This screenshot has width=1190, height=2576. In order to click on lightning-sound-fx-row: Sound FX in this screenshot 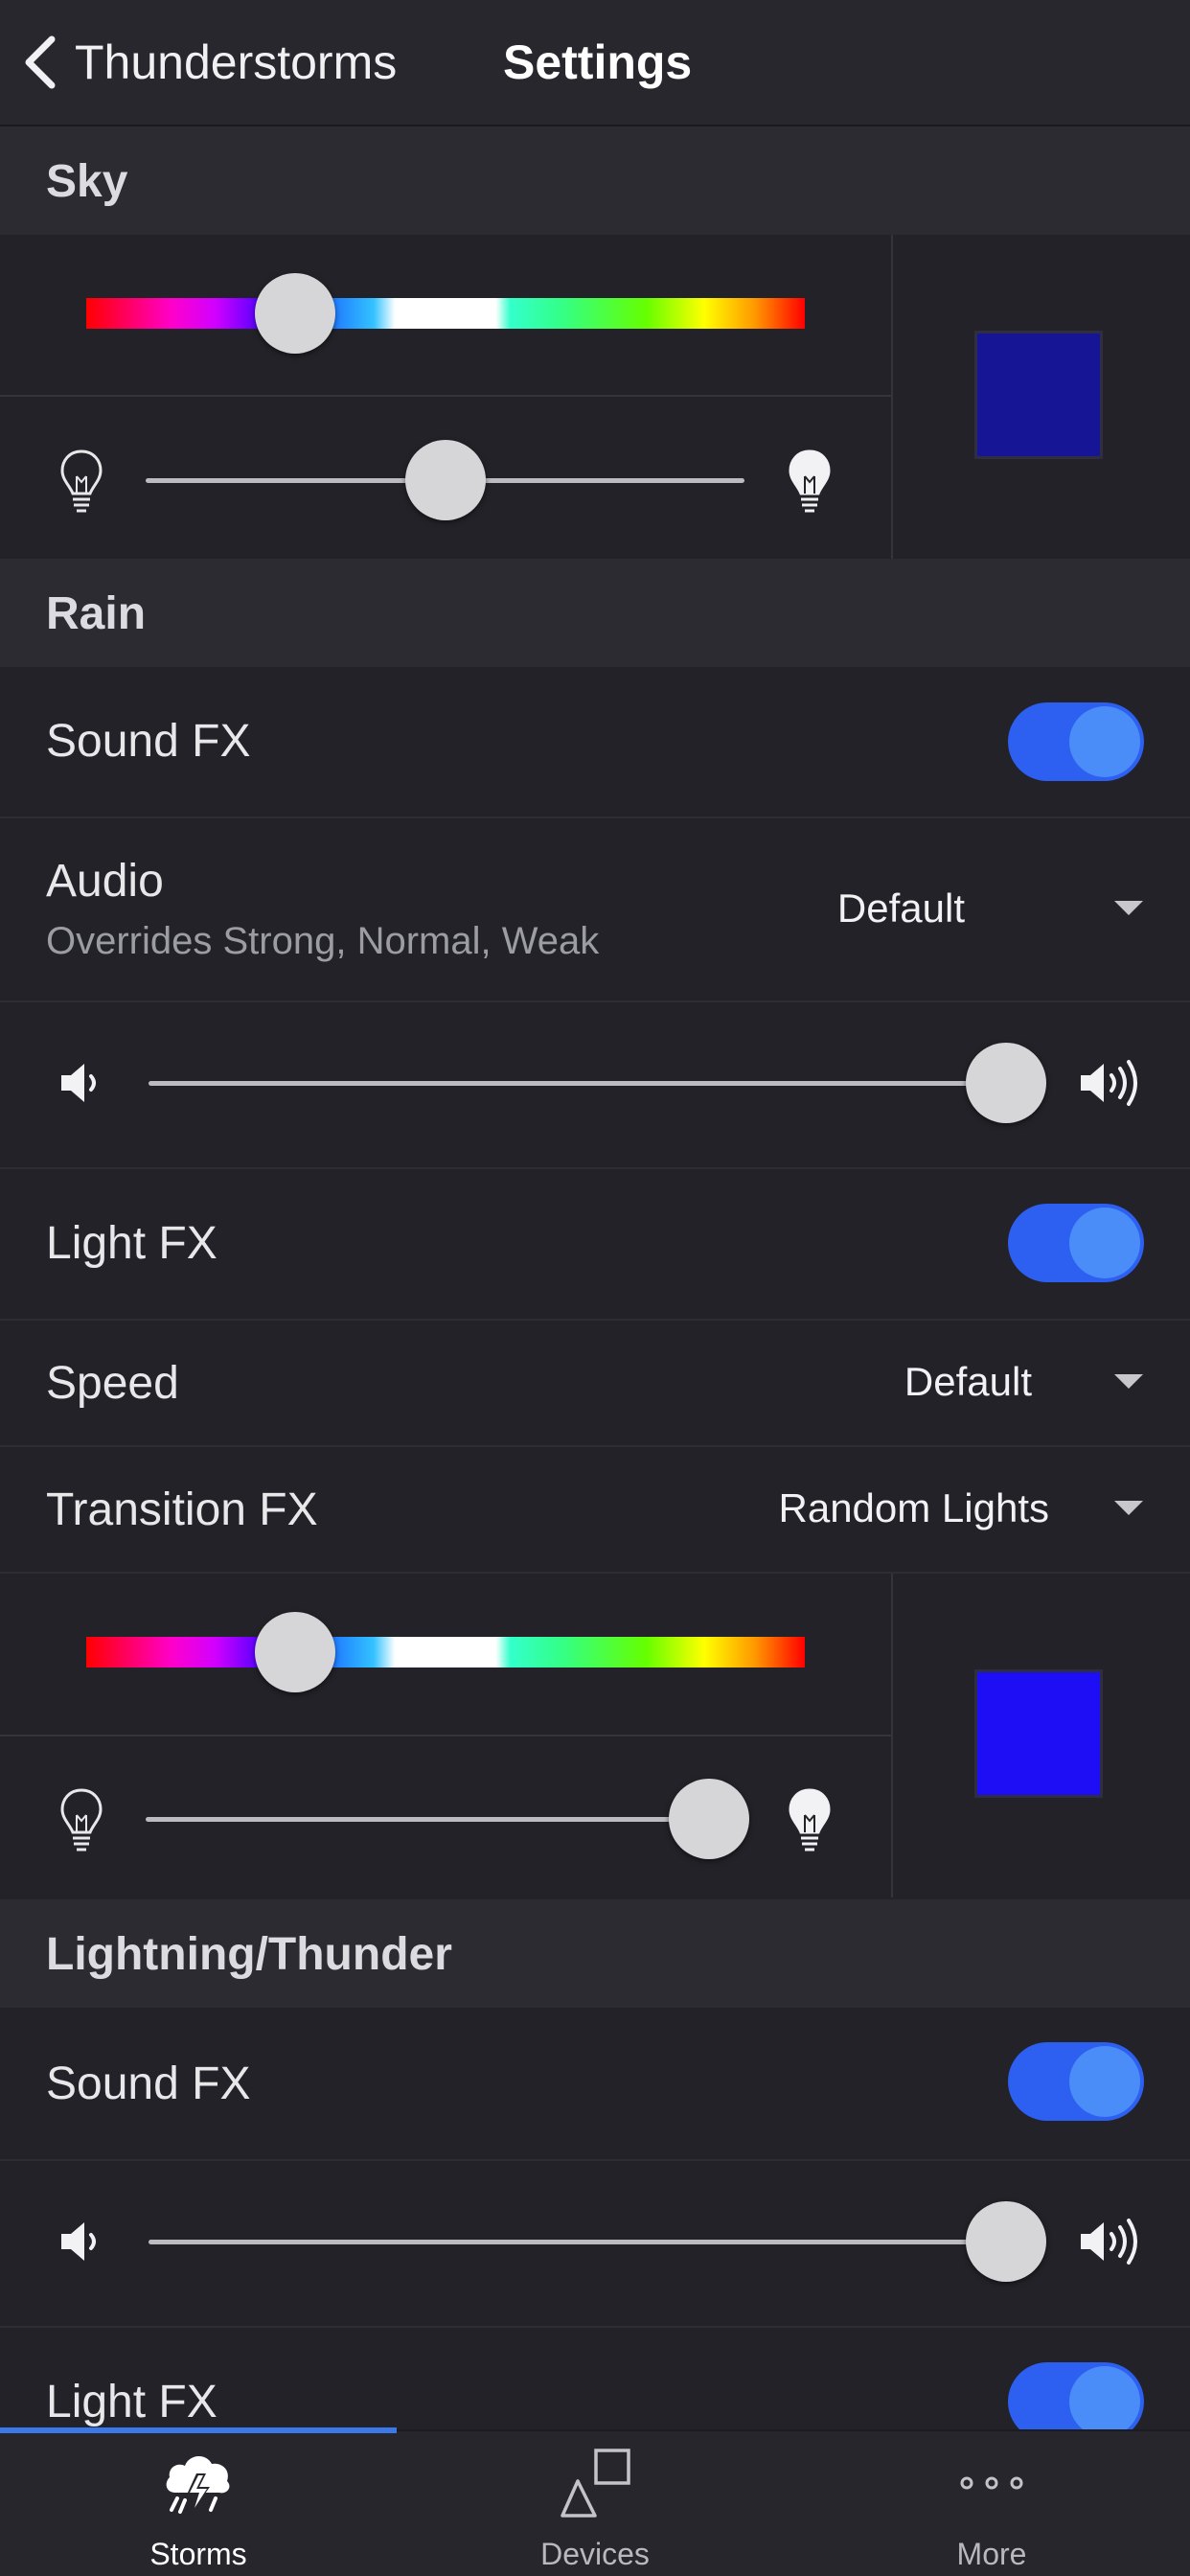, I will do `click(595, 2084)`.